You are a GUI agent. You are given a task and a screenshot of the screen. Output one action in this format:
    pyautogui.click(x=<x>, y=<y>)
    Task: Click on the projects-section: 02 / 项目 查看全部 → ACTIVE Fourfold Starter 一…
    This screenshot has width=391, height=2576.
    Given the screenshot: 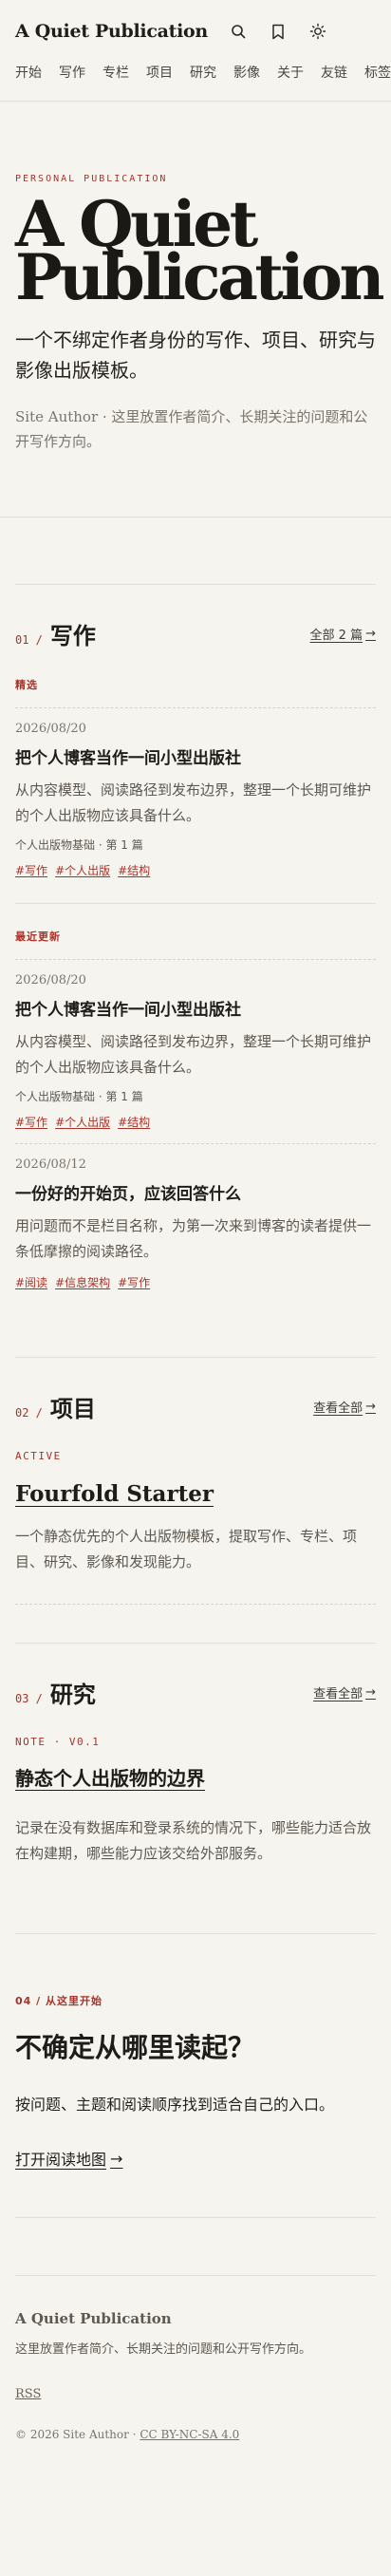 What is the action you would take?
    pyautogui.click(x=195, y=1447)
    